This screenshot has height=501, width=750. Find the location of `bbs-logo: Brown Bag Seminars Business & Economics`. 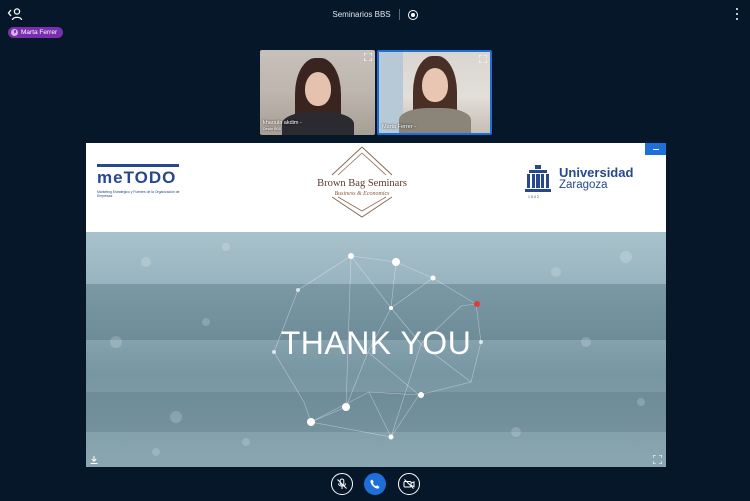

bbs-logo: Brown Bag Seminars Business & Economics is located at coordinates (362, 186).